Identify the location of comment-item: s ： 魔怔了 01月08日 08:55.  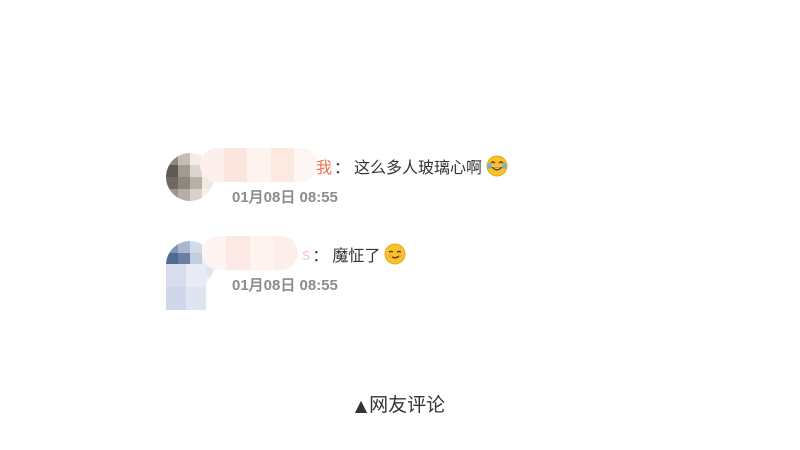
(376, 273).